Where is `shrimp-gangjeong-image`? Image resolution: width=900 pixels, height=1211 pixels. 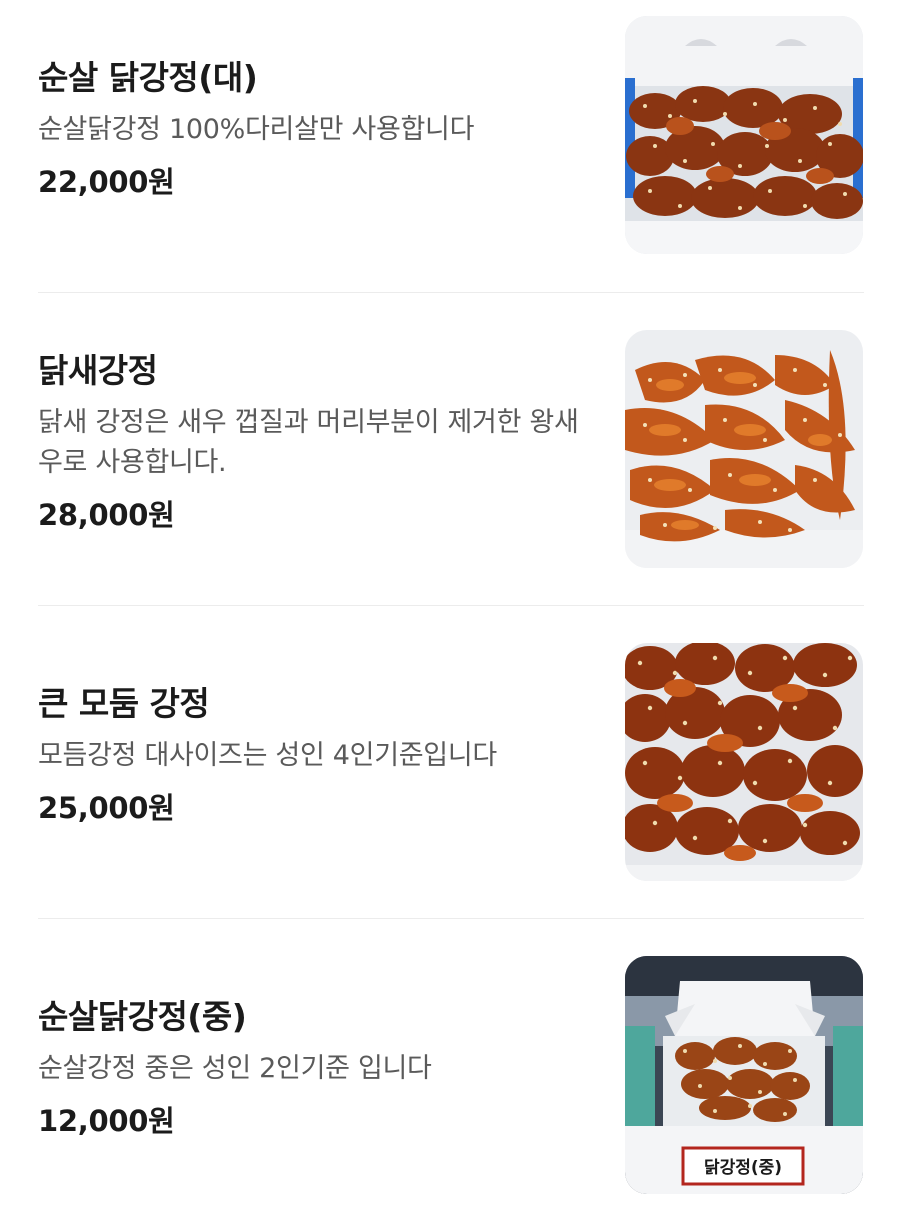 shrimp-gangjeong-image is located at coordinates (744, 449).